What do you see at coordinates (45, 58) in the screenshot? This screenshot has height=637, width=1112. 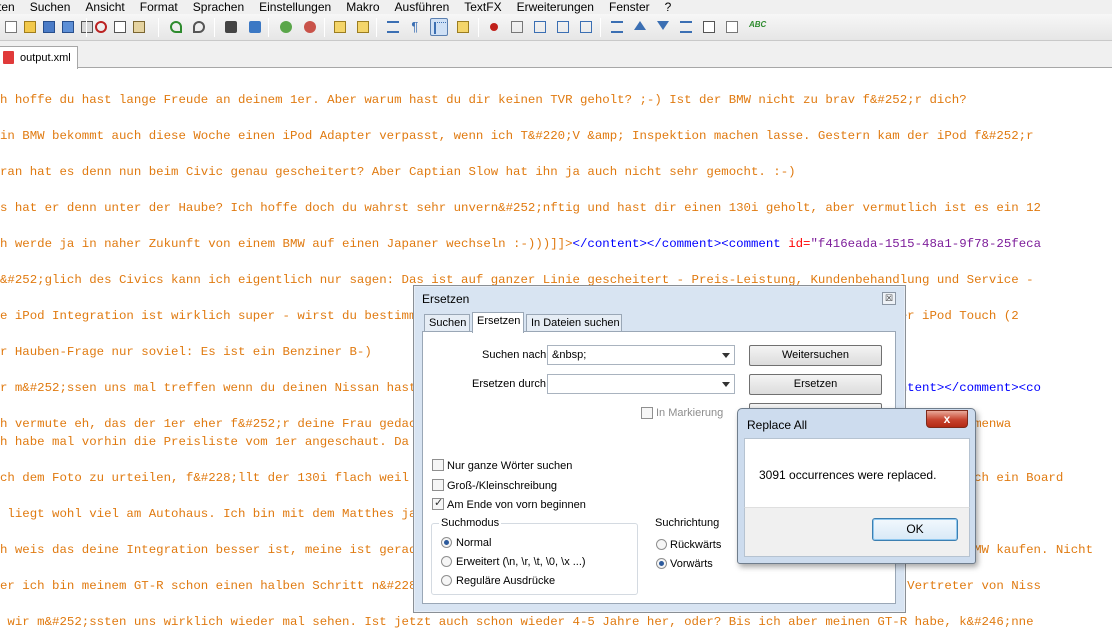 I see `tab-label: output.xml` at bounding box center [45, 58].